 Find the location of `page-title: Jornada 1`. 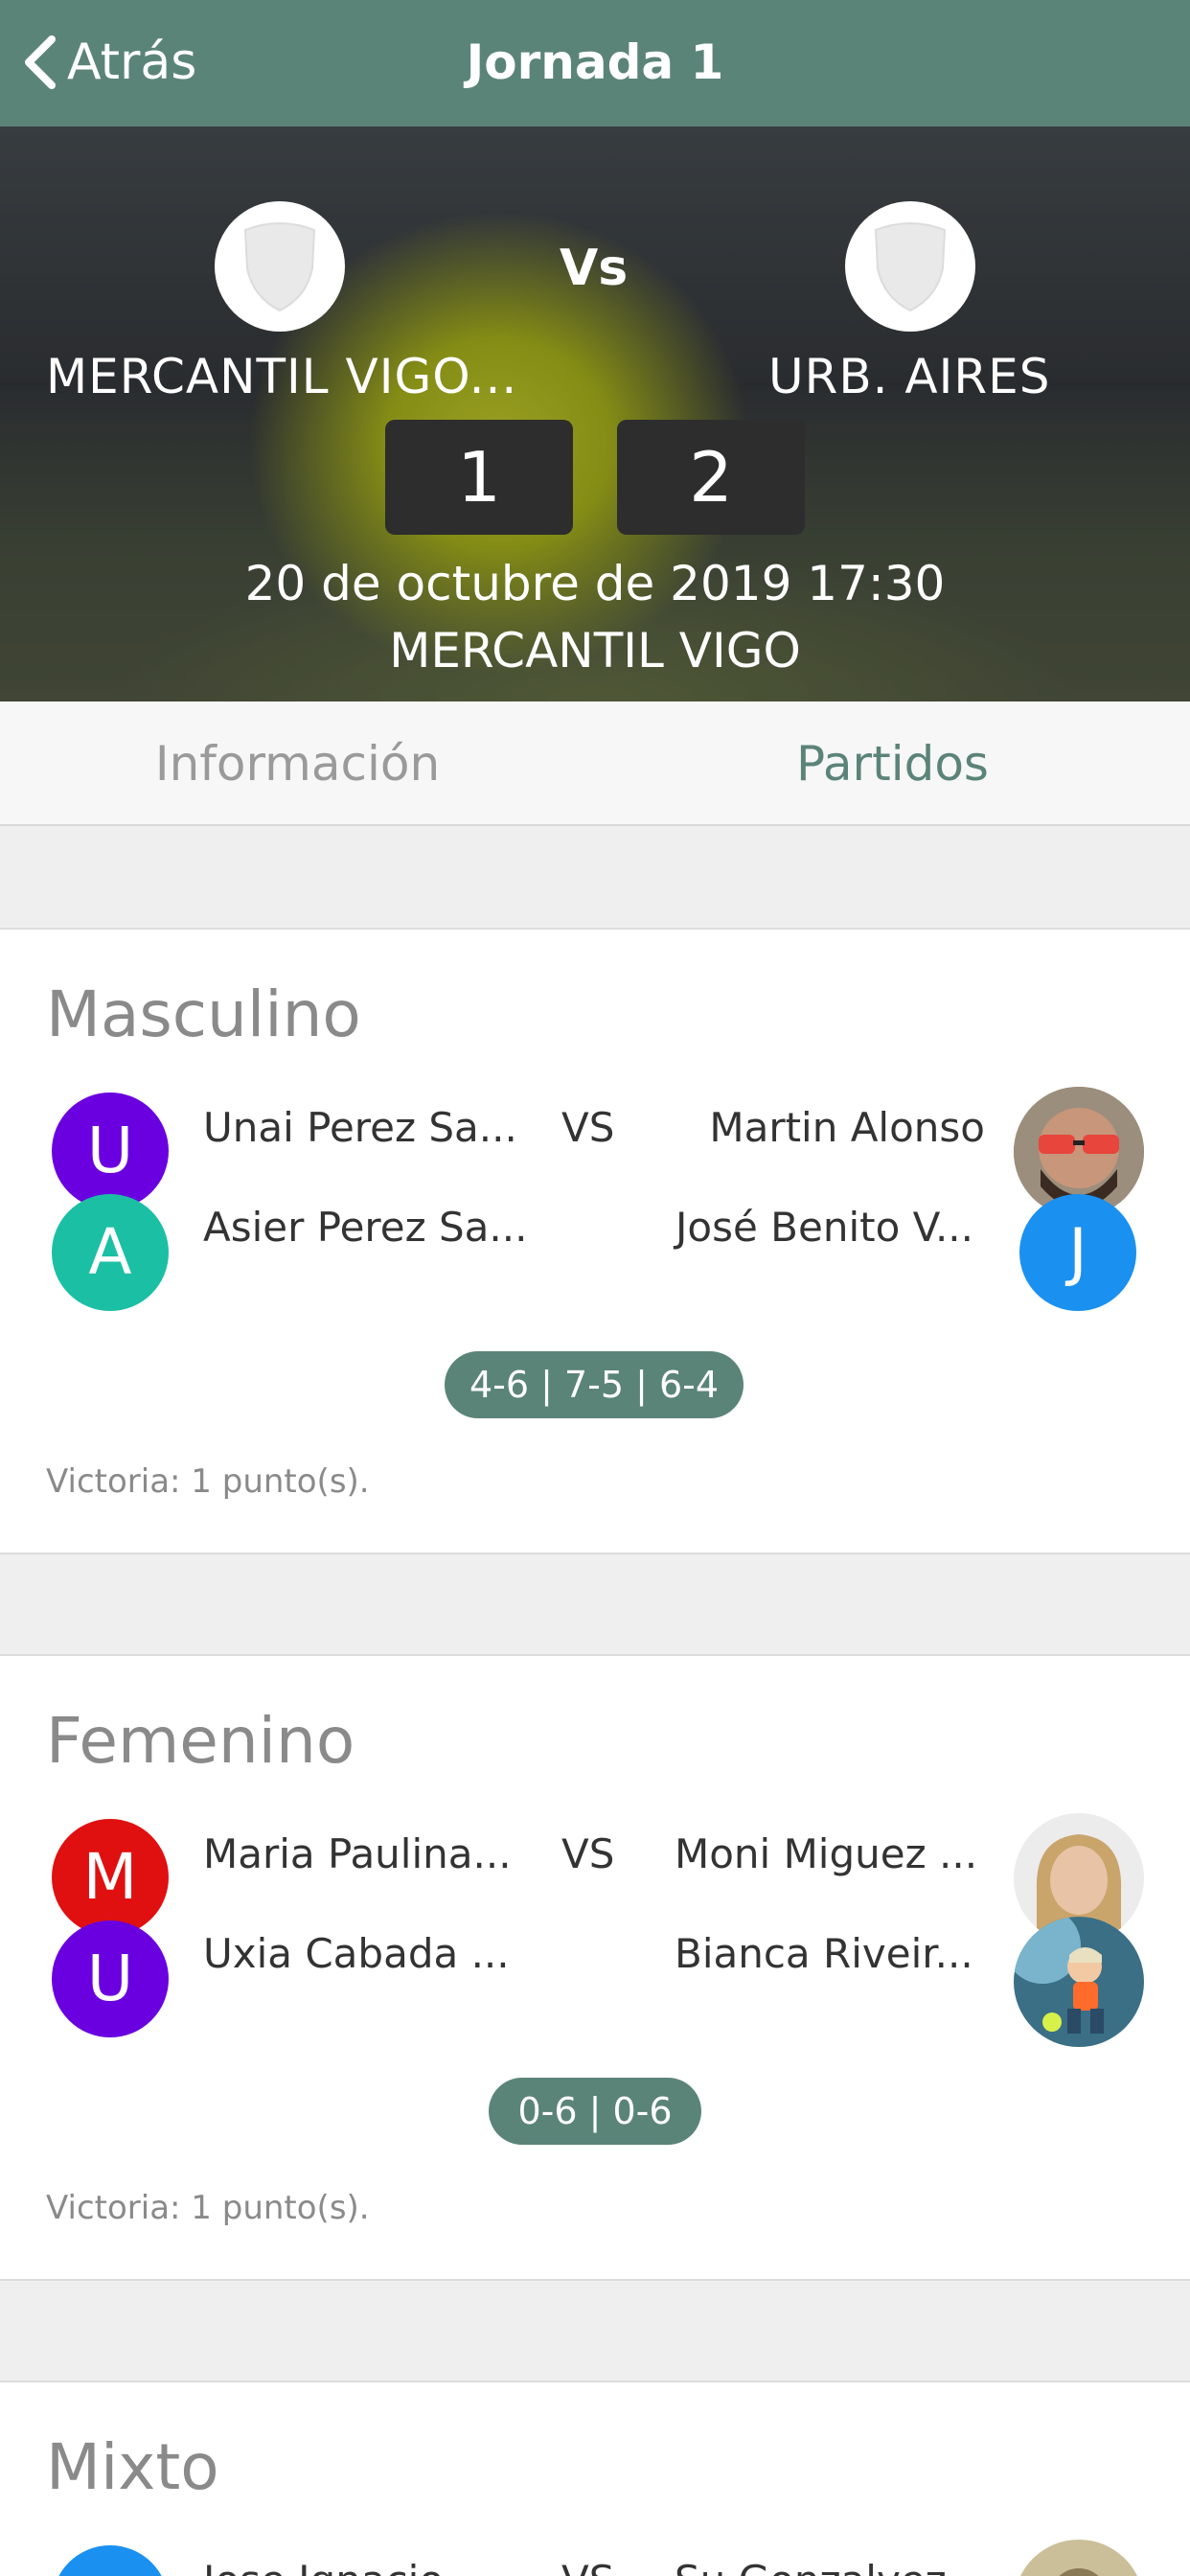

page-title: Jornada 1 is located at coordinates (595, 62).